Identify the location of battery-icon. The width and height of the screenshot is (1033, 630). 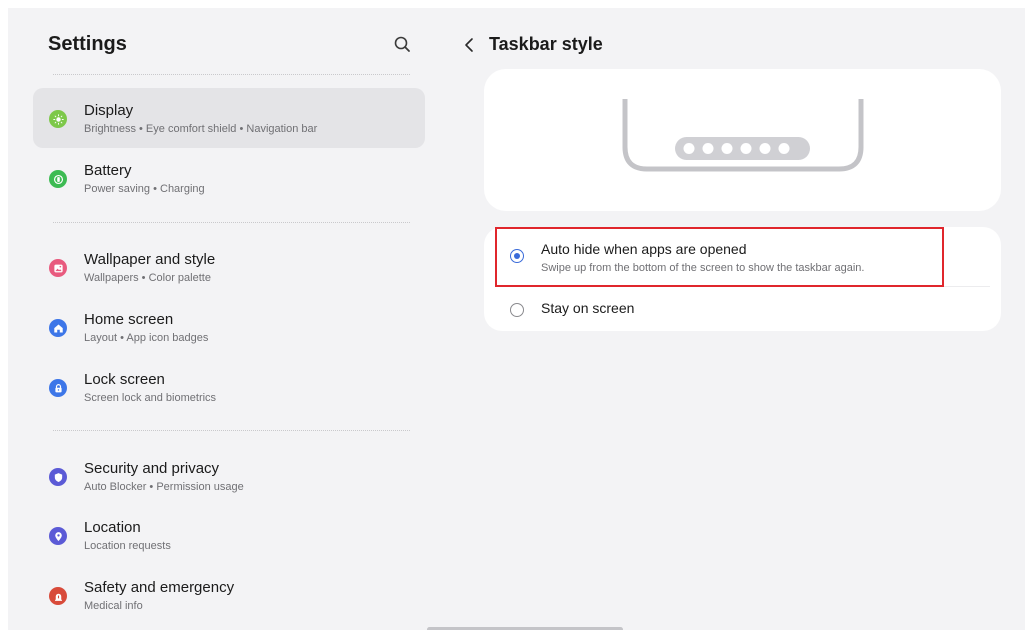
(58, 179).